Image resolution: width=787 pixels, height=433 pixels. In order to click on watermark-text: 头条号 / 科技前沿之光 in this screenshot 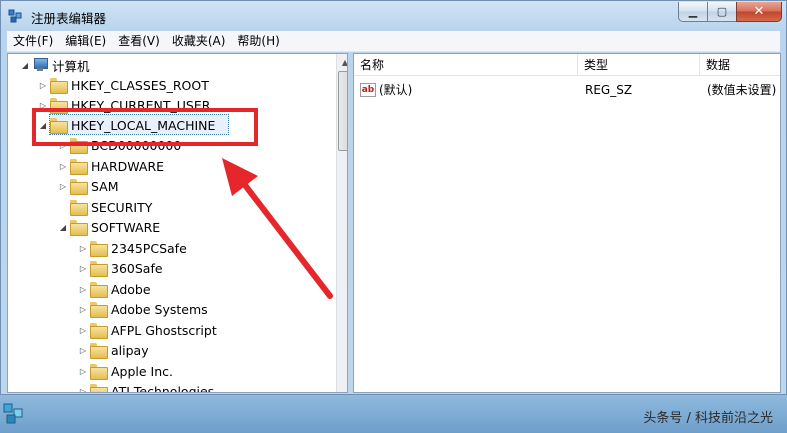, I will do `click(708, 418)`.